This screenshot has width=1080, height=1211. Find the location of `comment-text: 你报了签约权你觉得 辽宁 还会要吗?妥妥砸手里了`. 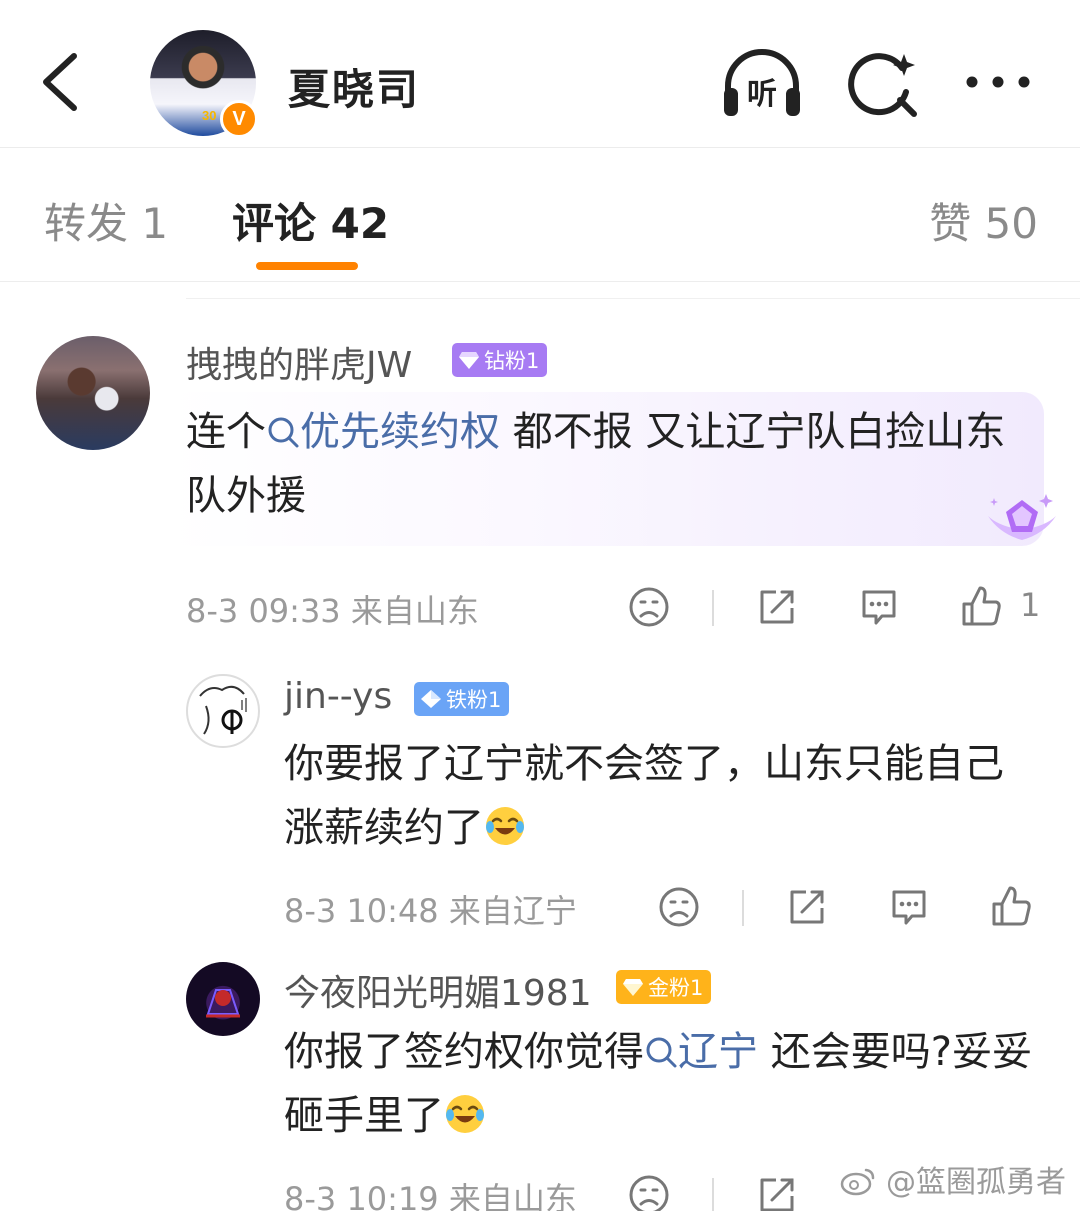

comment-text: 你报了签约权你觉得 辽宁 还会要吗?妥妥砸手里了 is located at coordinates (669, 1084).